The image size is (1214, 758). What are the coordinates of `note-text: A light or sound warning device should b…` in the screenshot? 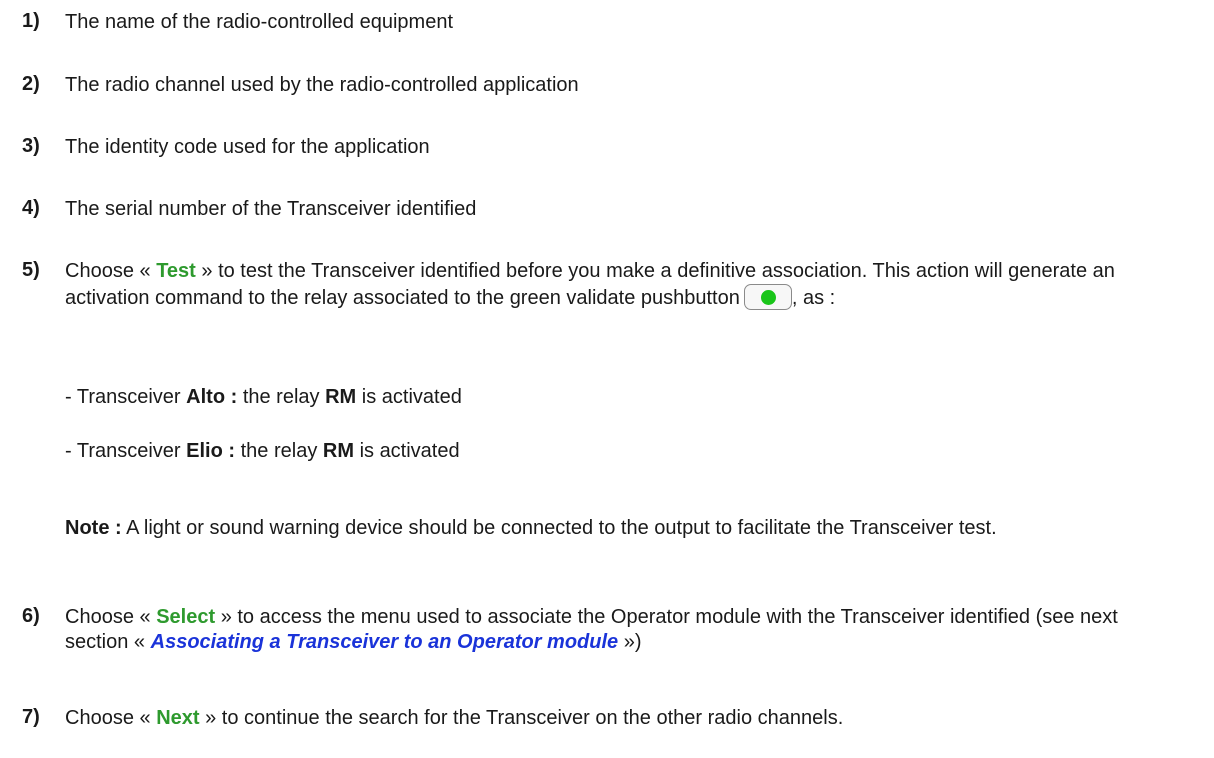 It's located at (561, 528).